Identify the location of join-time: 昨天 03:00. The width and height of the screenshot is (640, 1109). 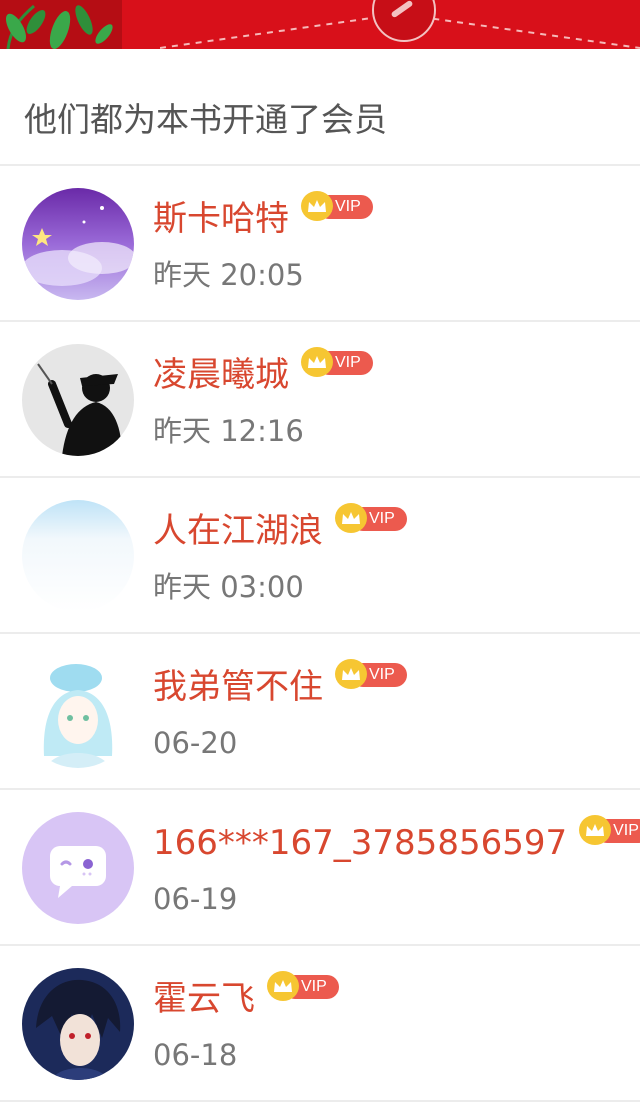
(228, 587).